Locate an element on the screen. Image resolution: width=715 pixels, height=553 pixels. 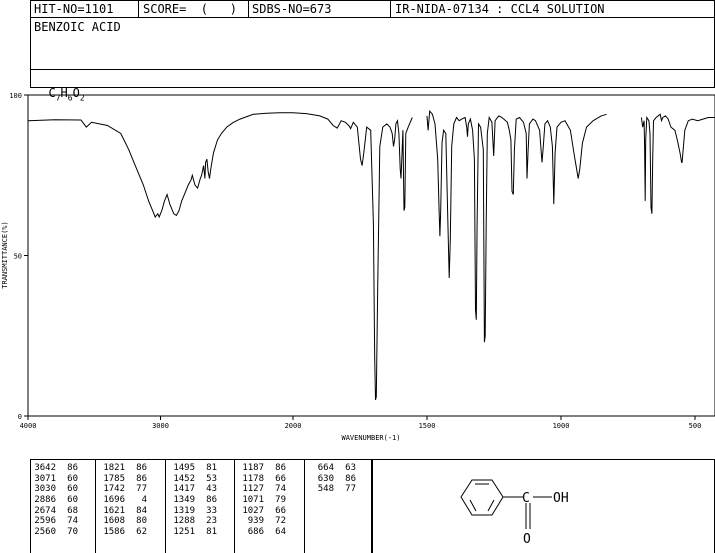
peak-row: 939 72 is located at coordinates (262, 521).